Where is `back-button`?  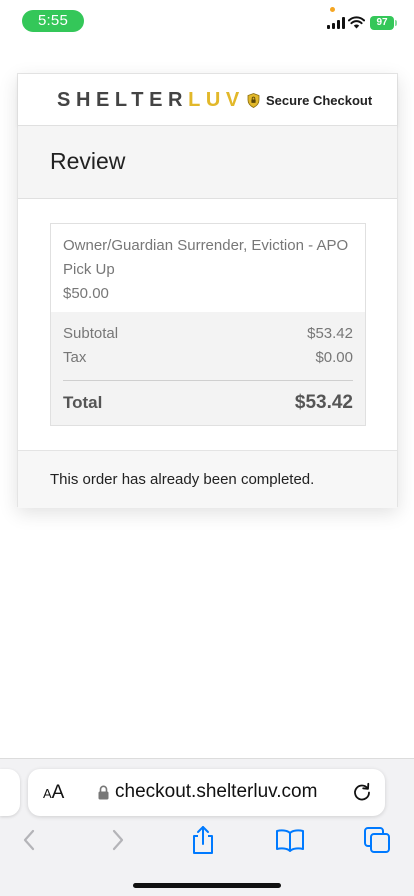 back-button is located at coordinates (29, 840).